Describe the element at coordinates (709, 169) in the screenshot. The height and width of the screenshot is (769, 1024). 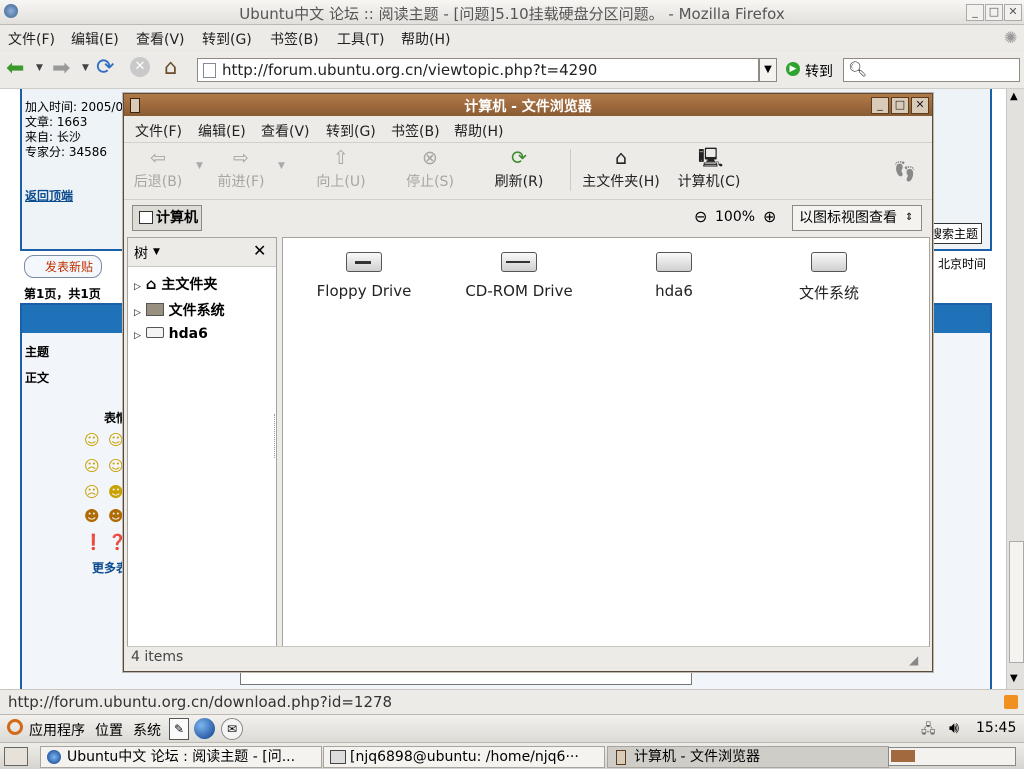
I see `computer-button: 🖳︎ 计算机(C)` at that location.